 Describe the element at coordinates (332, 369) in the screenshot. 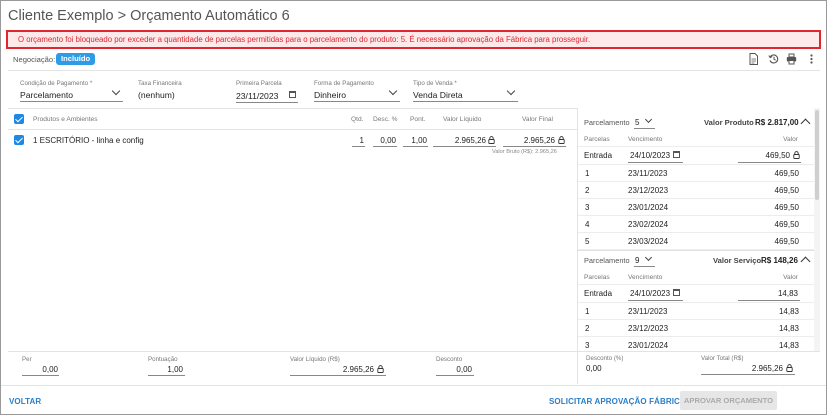

I see `liquido-total-input: 2.965,26` at that location.